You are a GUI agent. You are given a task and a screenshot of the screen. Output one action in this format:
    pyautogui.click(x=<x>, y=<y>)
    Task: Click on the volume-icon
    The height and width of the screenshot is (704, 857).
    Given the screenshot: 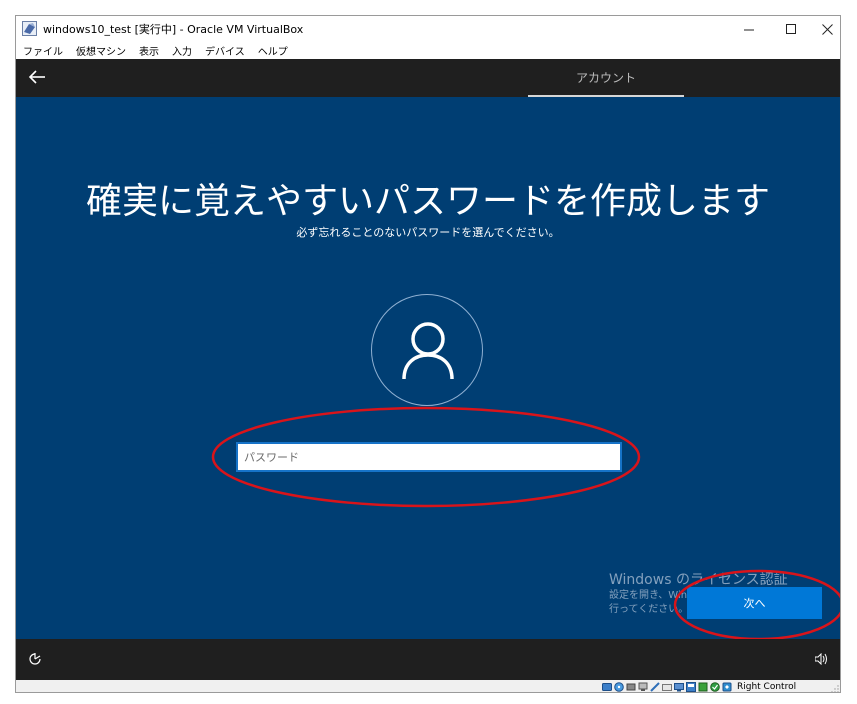 What is the action you would take?
    pyautogui.click(x=821, y=659)
    